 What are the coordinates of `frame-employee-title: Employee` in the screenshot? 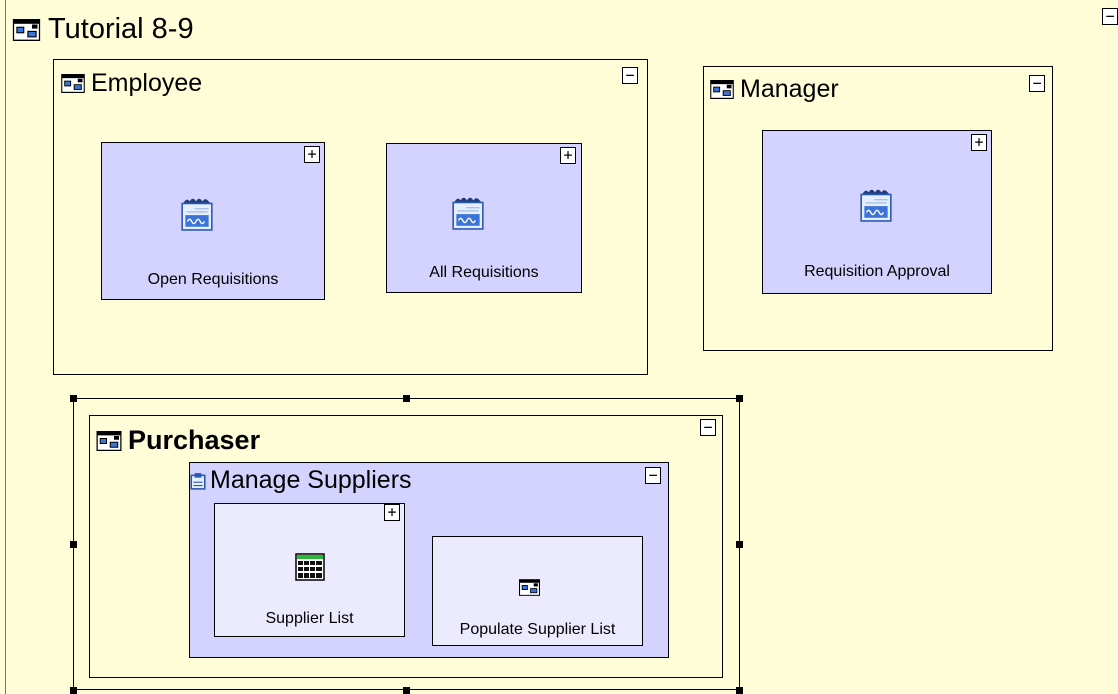 It's located at (131, 83).